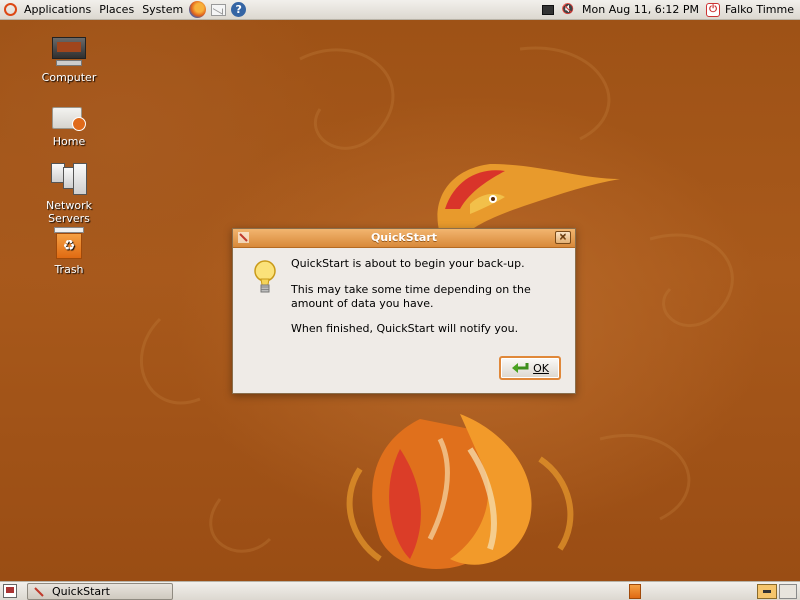  I want to click on menu-system: System, so click(162, 9).